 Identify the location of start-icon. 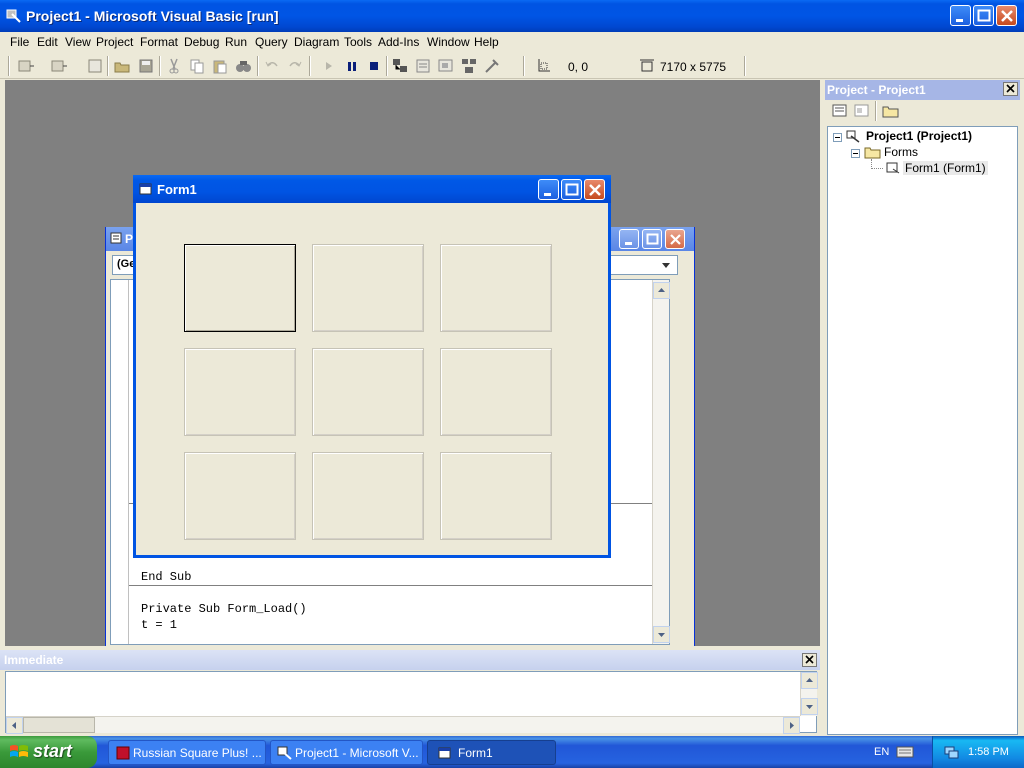
(329, 66).